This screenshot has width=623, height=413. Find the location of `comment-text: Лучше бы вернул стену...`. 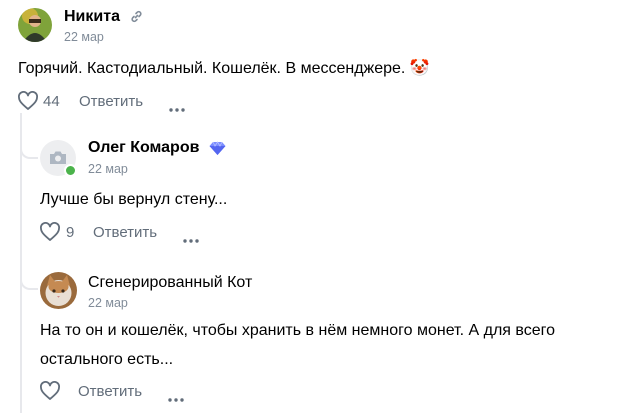

comment-text: Лучше бы вернул стену... is located at coordinates (134, 199).